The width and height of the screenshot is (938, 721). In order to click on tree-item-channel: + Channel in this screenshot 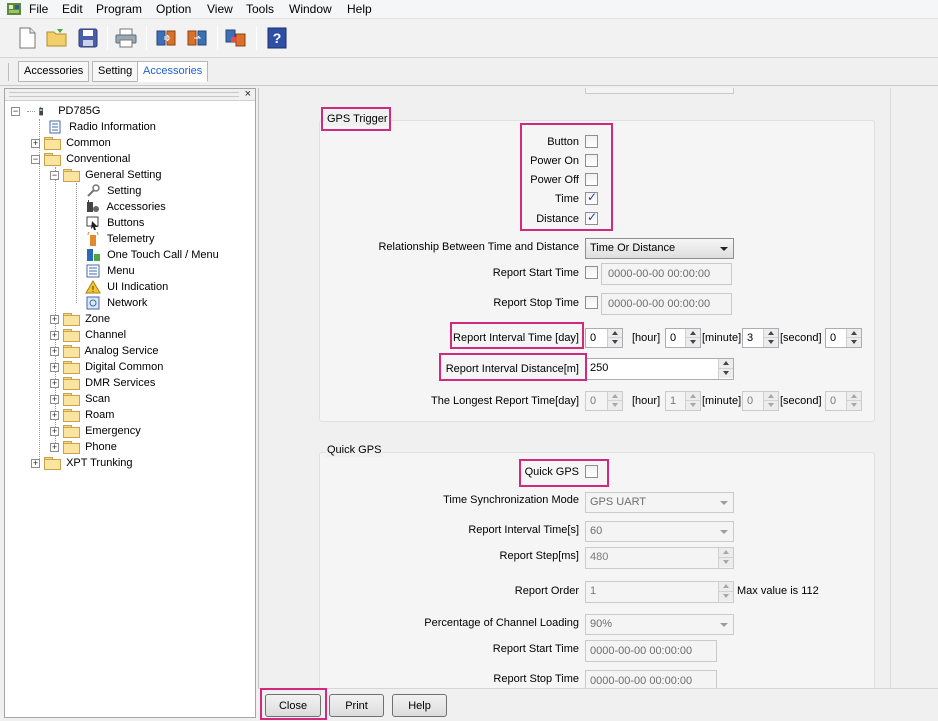, I will do `click(88, 335)`.